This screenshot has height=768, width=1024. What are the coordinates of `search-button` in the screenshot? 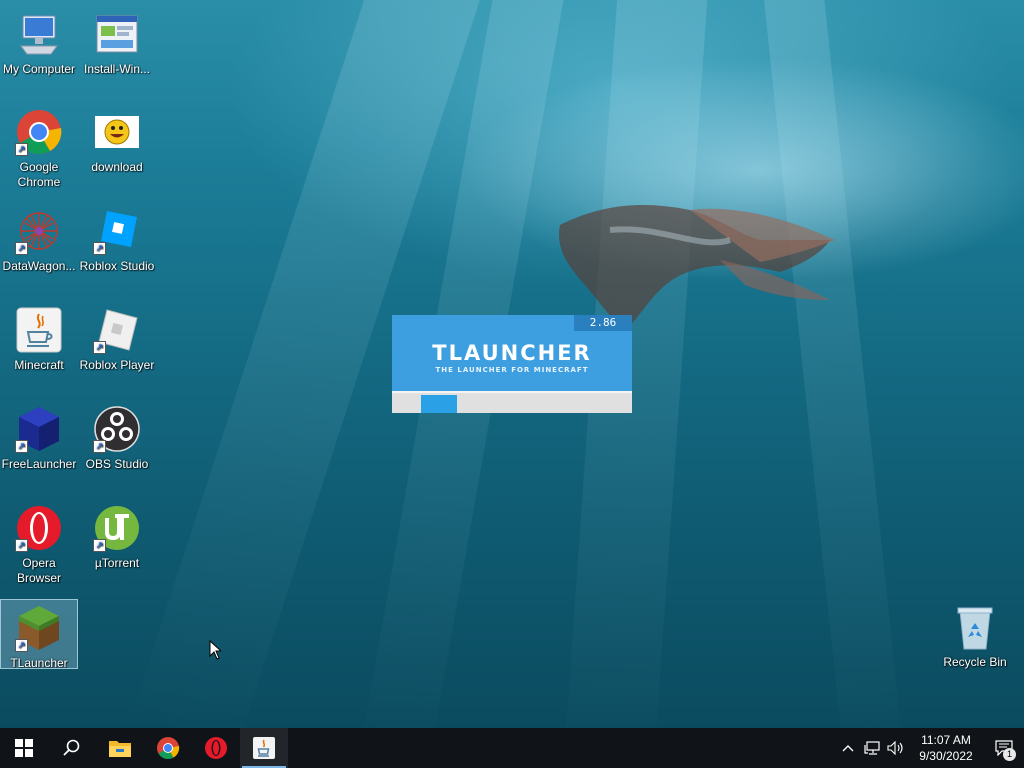 It's located at (72, 748).